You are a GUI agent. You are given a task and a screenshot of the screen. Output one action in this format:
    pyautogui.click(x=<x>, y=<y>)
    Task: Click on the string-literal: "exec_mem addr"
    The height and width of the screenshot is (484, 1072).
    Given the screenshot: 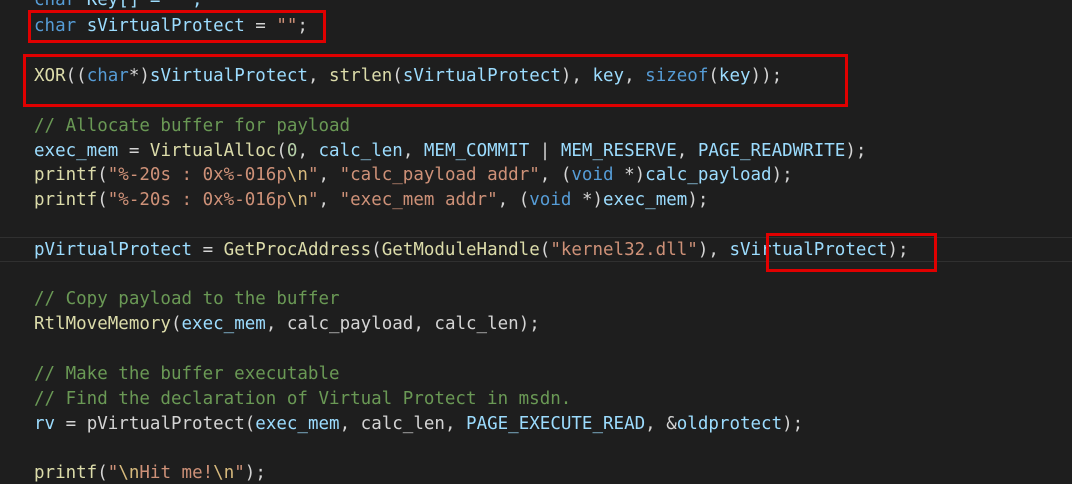 What is the action you would take?
    pyautogui.click(x=418, y=200)
    